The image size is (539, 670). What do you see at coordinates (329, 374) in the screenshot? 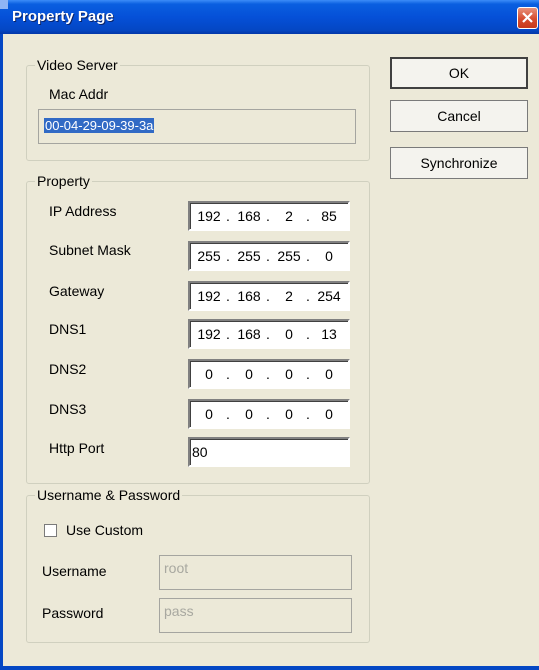
I see `dns2-octet-4: 0` at bounding box center [329, 374].